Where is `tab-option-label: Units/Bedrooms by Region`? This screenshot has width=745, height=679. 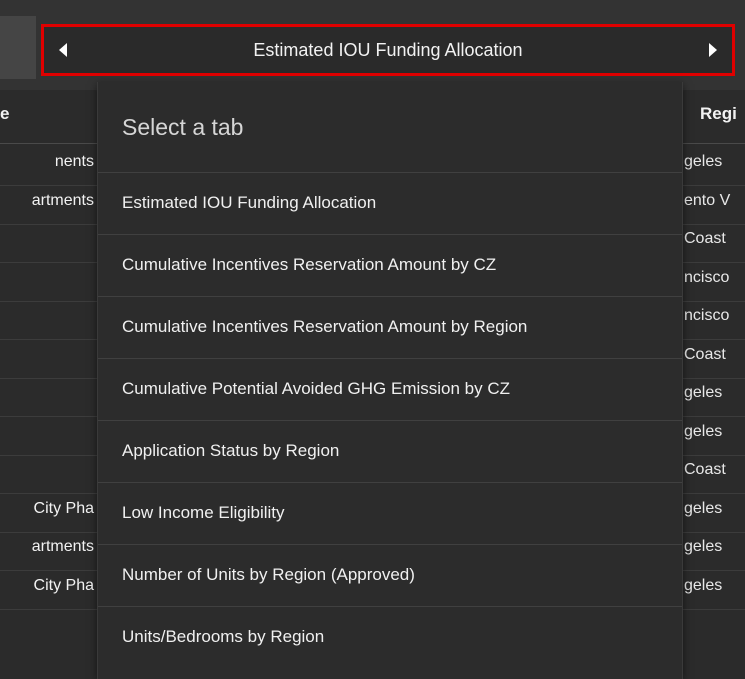 tab-option-label: Units/Bedrooms by Region is located at coordinates (223, 636).